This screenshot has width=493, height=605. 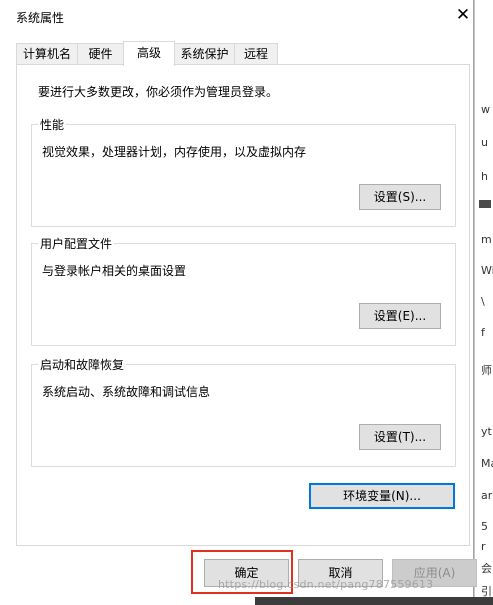 I want to click on tab-remote: 远程, so click(x=256, y=54).